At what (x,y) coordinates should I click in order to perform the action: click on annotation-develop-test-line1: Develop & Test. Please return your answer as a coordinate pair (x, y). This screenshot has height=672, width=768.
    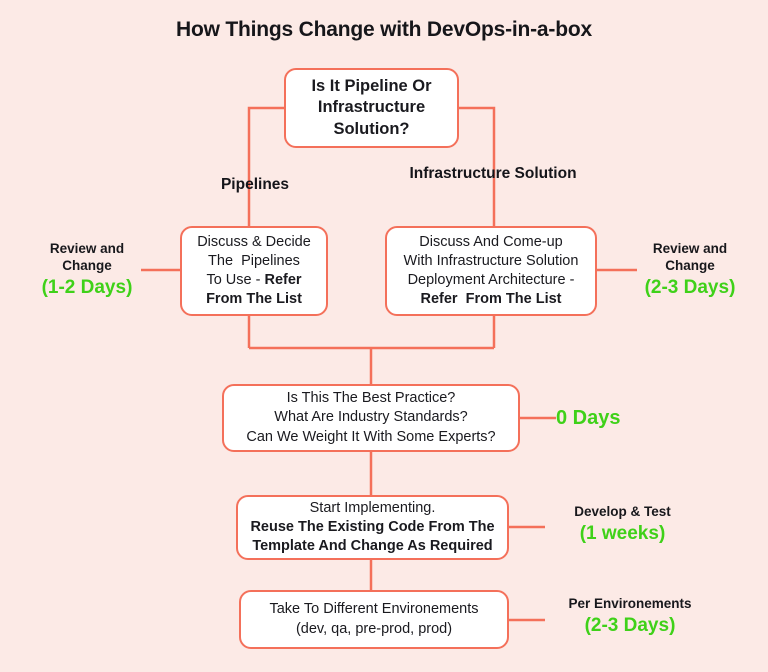
    Looking at the image, I should click on (622, 511).